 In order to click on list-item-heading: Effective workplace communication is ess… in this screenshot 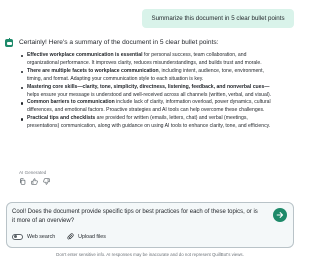, I will do `click(85, 55)`.